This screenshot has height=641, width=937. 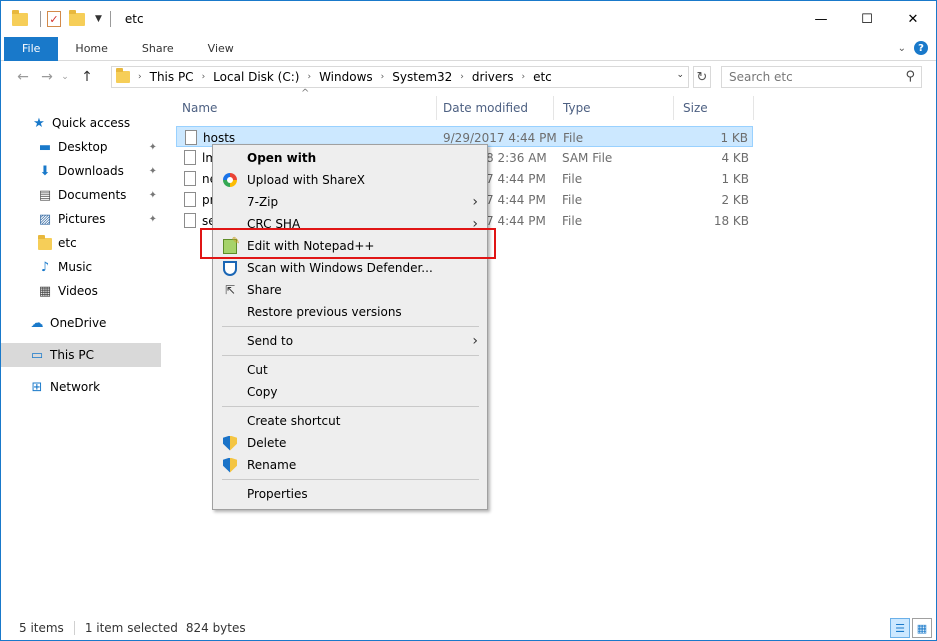 What do you see at coordinates (77, 18) in the screenshot?
I see `new-folder-icon` at bounding box center [77, 18].